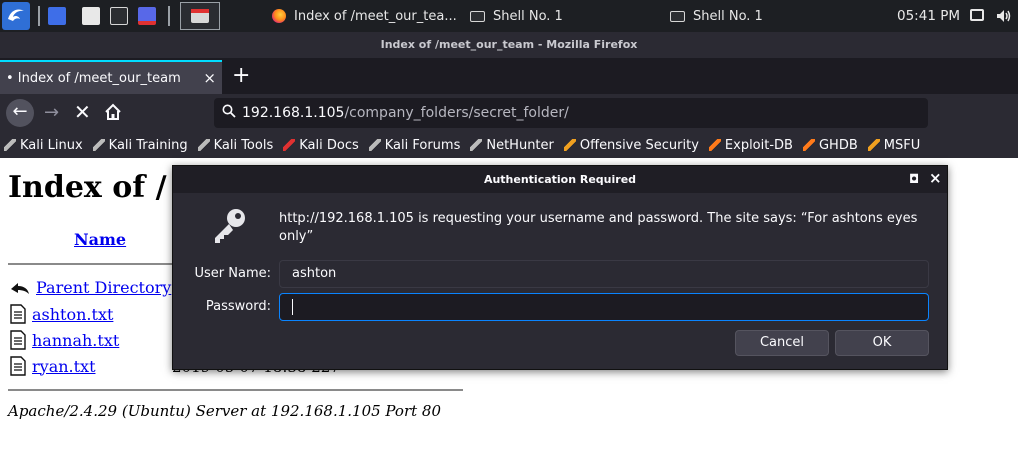  Describe the element at coordinates (57, 16) in the screenshot. I see `workspace-icon` at that location.